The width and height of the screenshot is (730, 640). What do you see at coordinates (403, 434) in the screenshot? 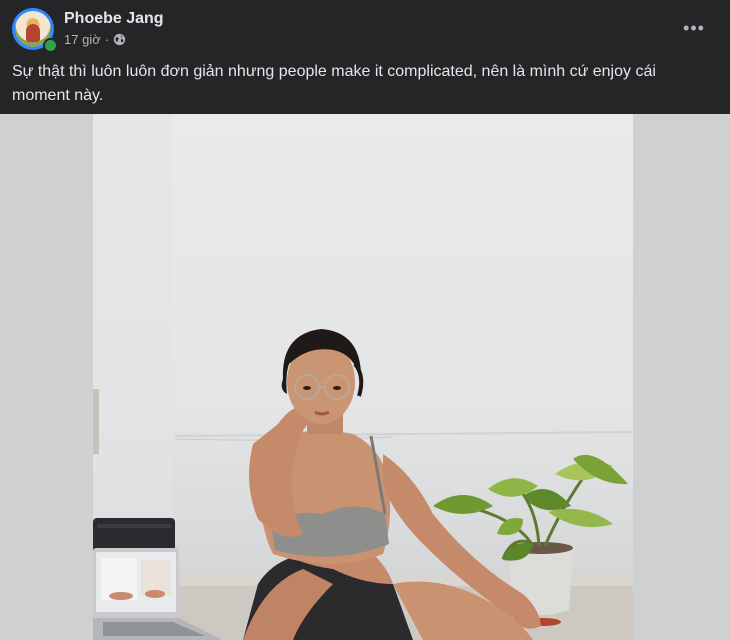
I see `wall-crack` at bounding box center [403, 434].